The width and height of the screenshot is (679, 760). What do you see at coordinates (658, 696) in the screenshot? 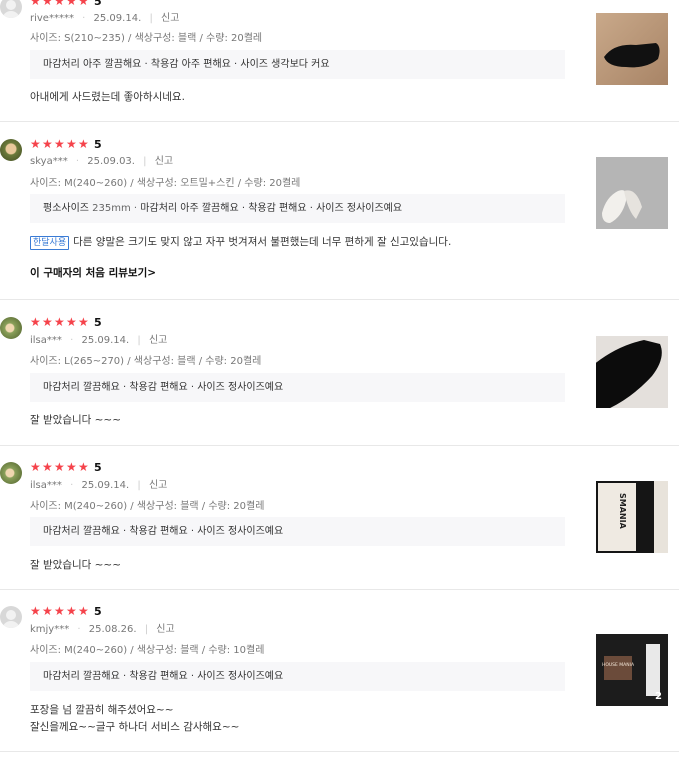
I see `photo-count: 2` at bounding box center [658, 696].